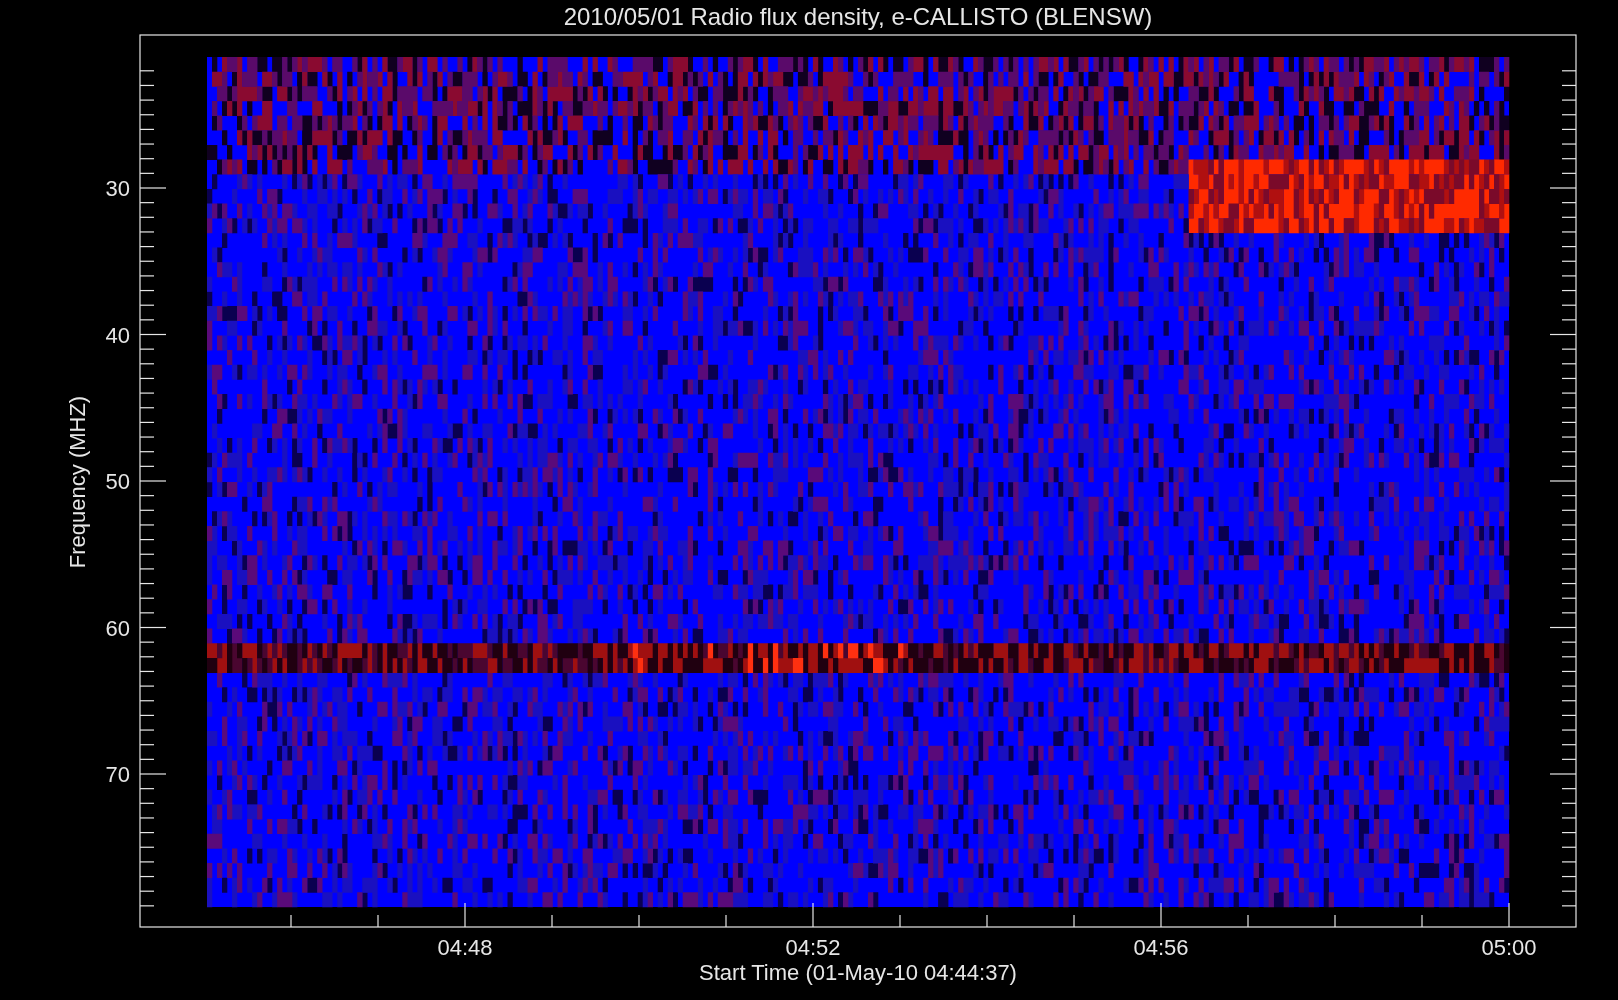  I want to click on y-tick-label: 30, so click(117, 188).